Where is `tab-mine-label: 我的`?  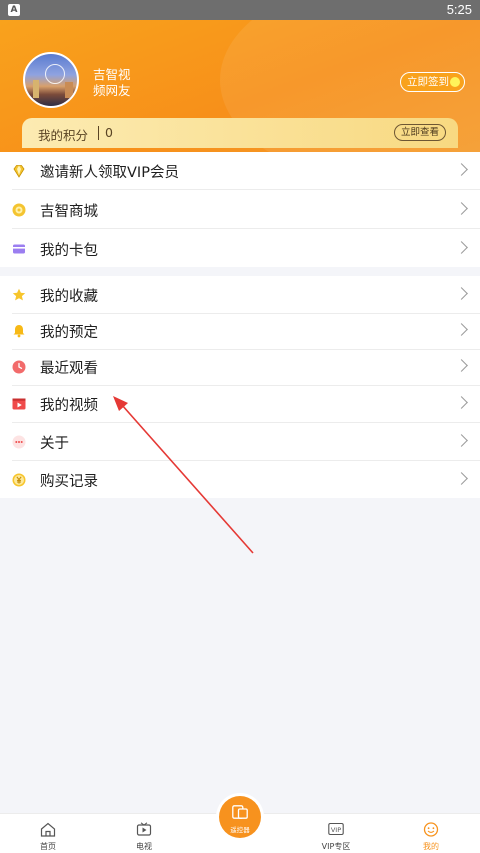 tab-mine-label: 我的 is located at coordinates (431, 846).